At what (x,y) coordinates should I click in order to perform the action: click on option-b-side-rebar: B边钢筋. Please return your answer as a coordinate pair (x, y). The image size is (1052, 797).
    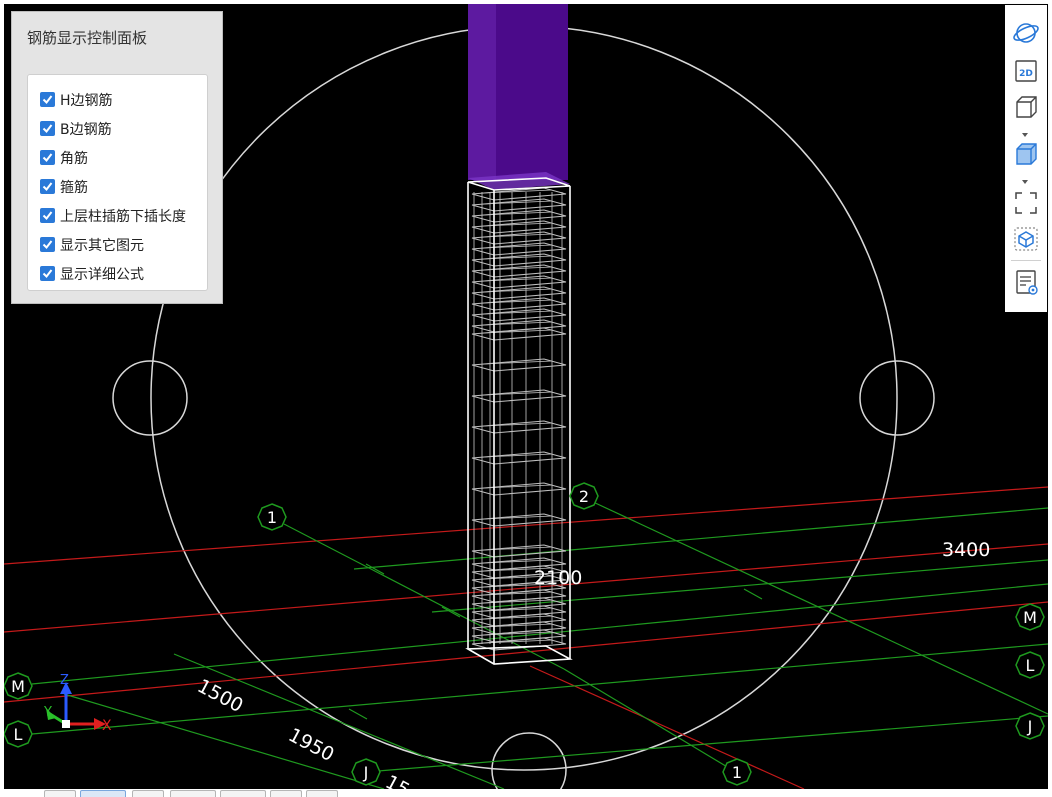
    Looking at the image, I should click on (117, 128).